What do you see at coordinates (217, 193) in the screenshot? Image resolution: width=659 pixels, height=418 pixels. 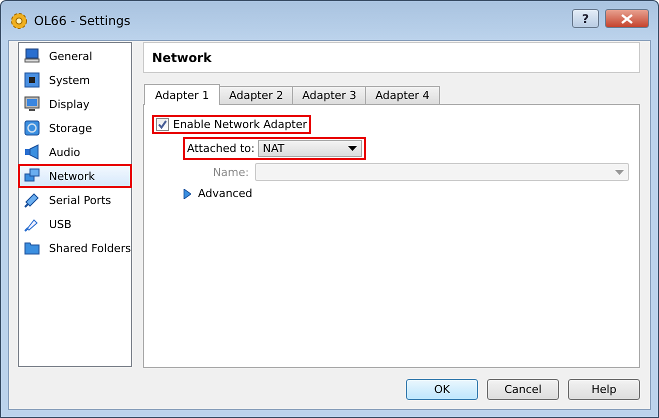 I see `advanced-toggle: Advanced` at bounding box center [217, 193].